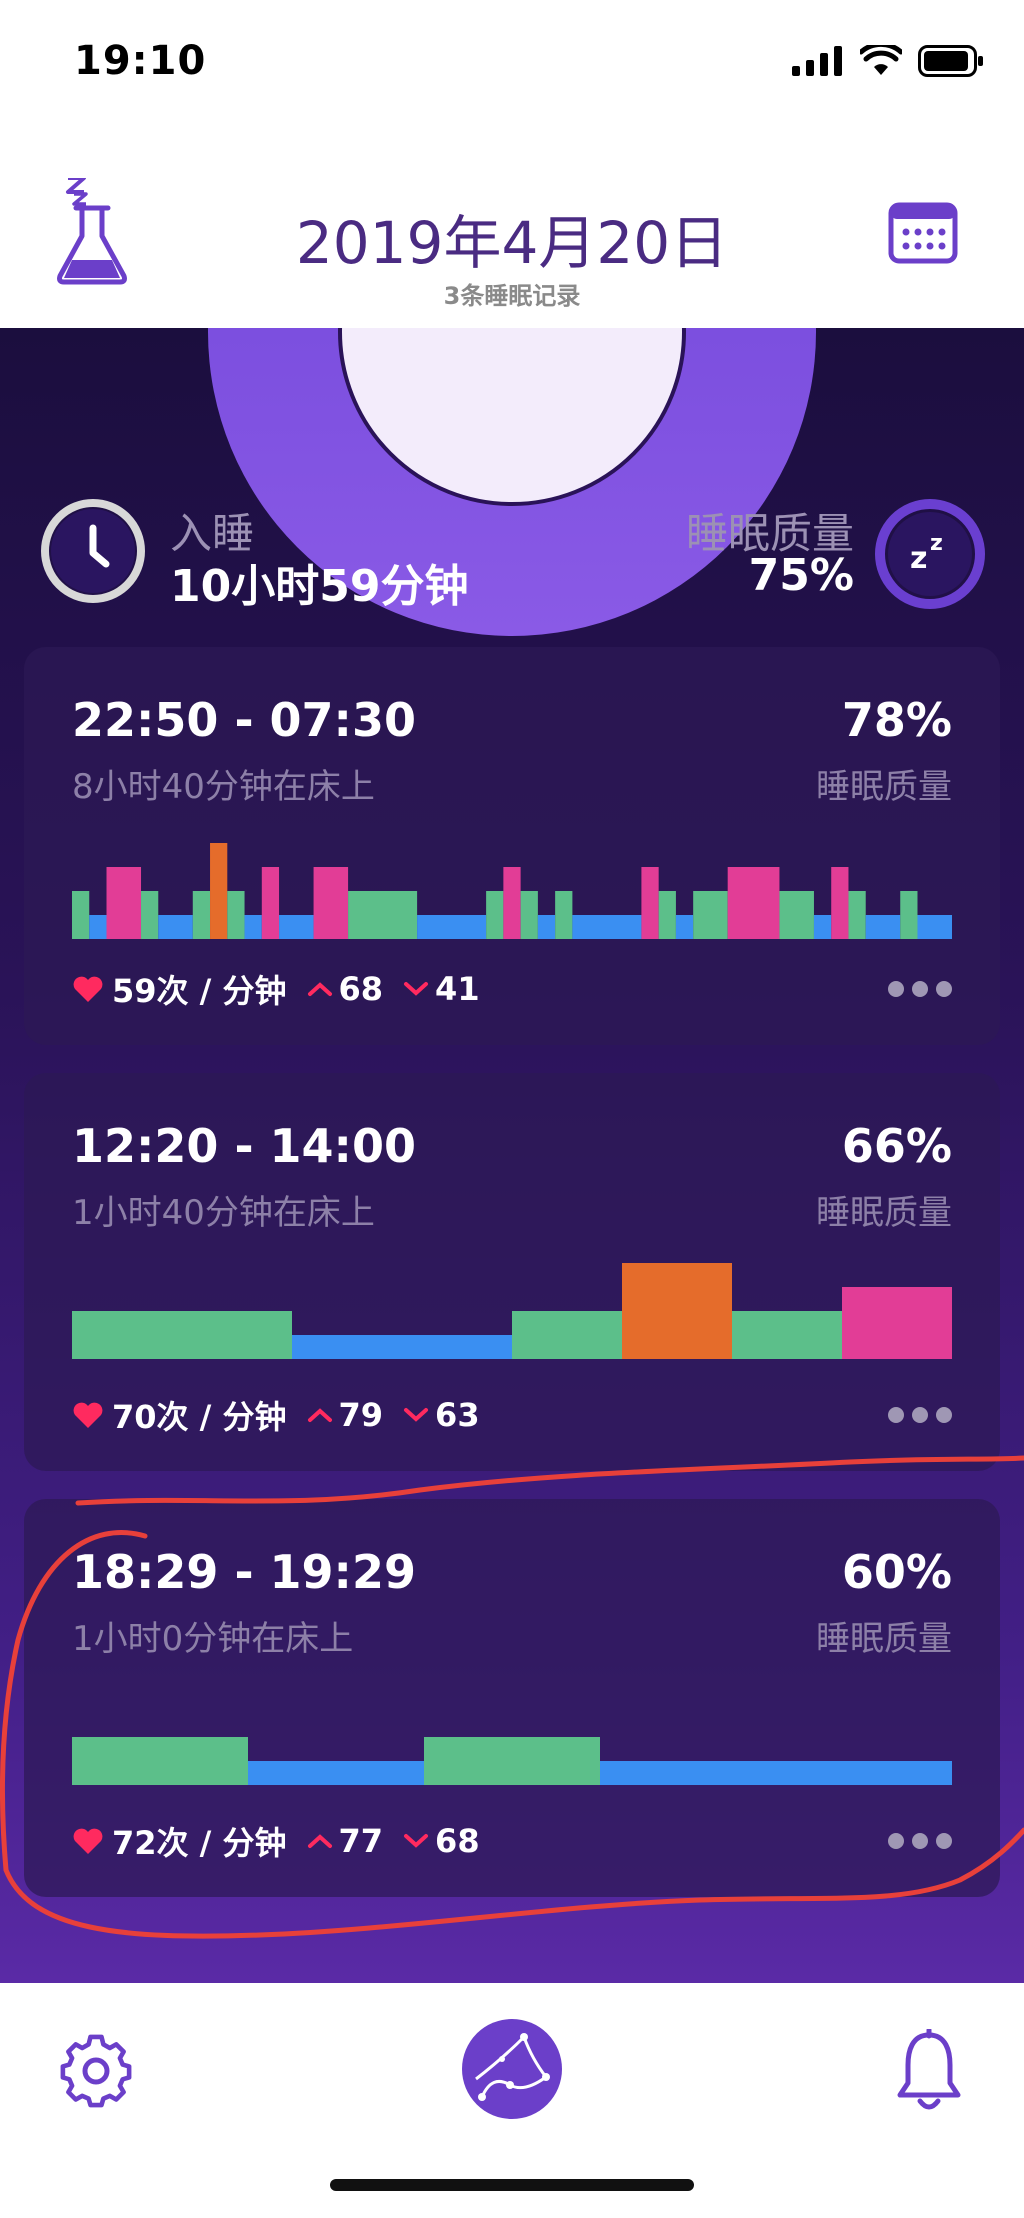 Image resolution: width=1024 pixels, height=2218 pixels. Describe the element at coordinates (199, 1843) in the screenshot. I see `heart-rate-avg: 72次 / 分钟` at that location.